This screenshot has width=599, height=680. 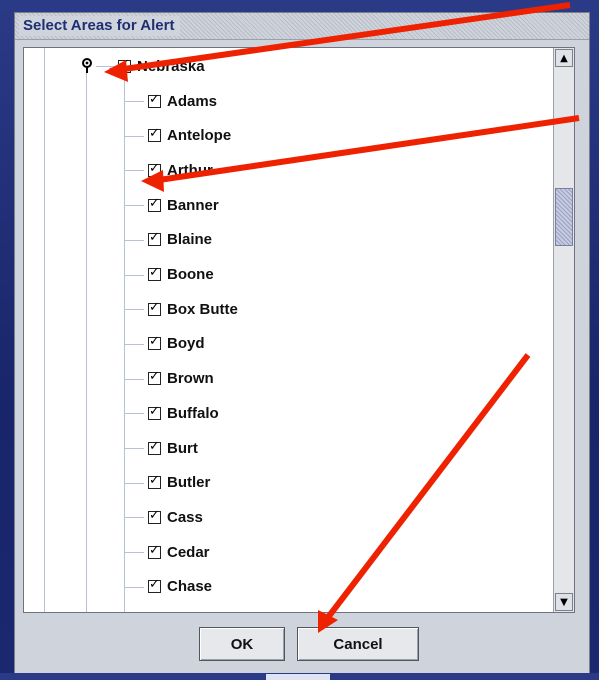 What do you see at coordinates (193, 205) in the screenshot?
I see `tree-node-label: Banner` at bounding box center [193, 205].